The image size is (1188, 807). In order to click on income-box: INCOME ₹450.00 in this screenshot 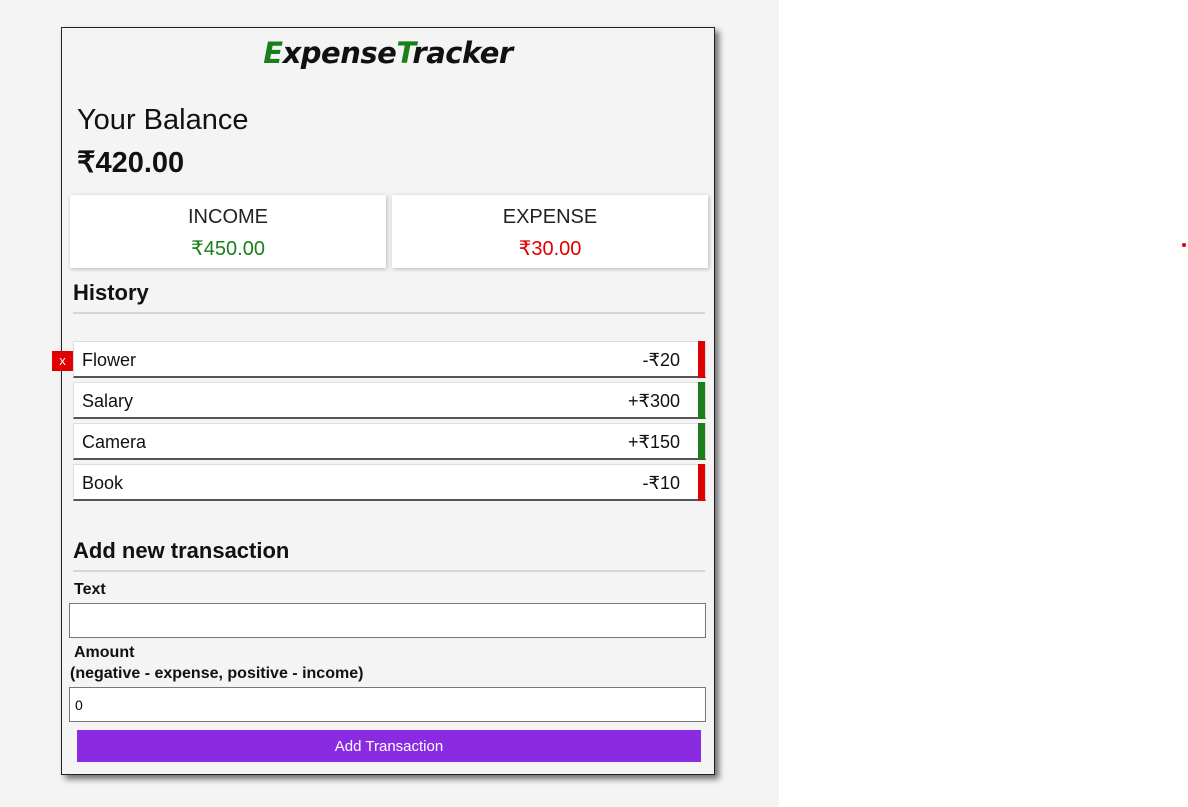, I will do `click(228, 231)`.